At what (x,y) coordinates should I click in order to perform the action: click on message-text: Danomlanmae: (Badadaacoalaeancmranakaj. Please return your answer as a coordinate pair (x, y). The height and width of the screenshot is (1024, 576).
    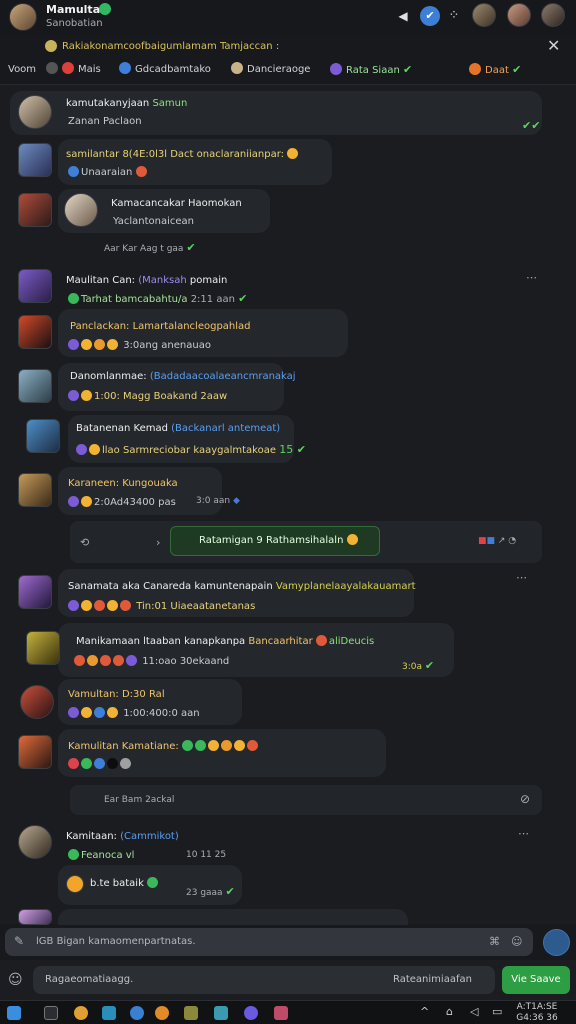
    Looking at the image, I should click on (183, 376).